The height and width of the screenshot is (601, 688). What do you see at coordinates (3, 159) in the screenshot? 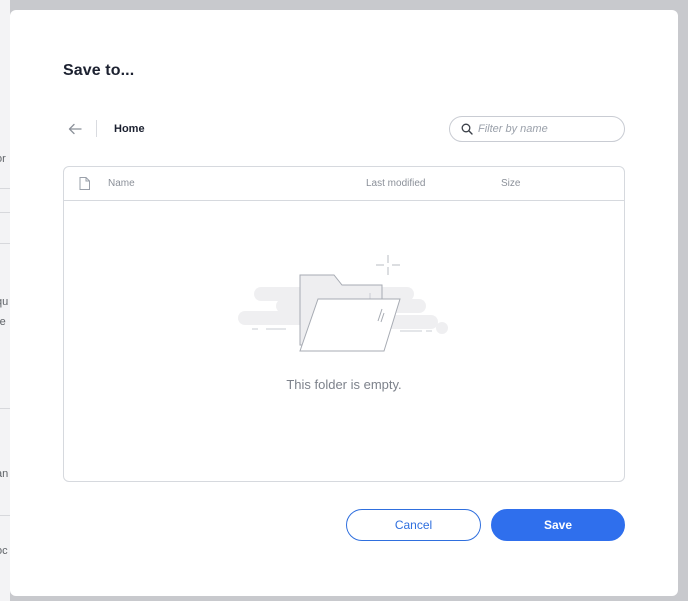
I see `background-text-fragment: or` at bounding box center [3, 159].